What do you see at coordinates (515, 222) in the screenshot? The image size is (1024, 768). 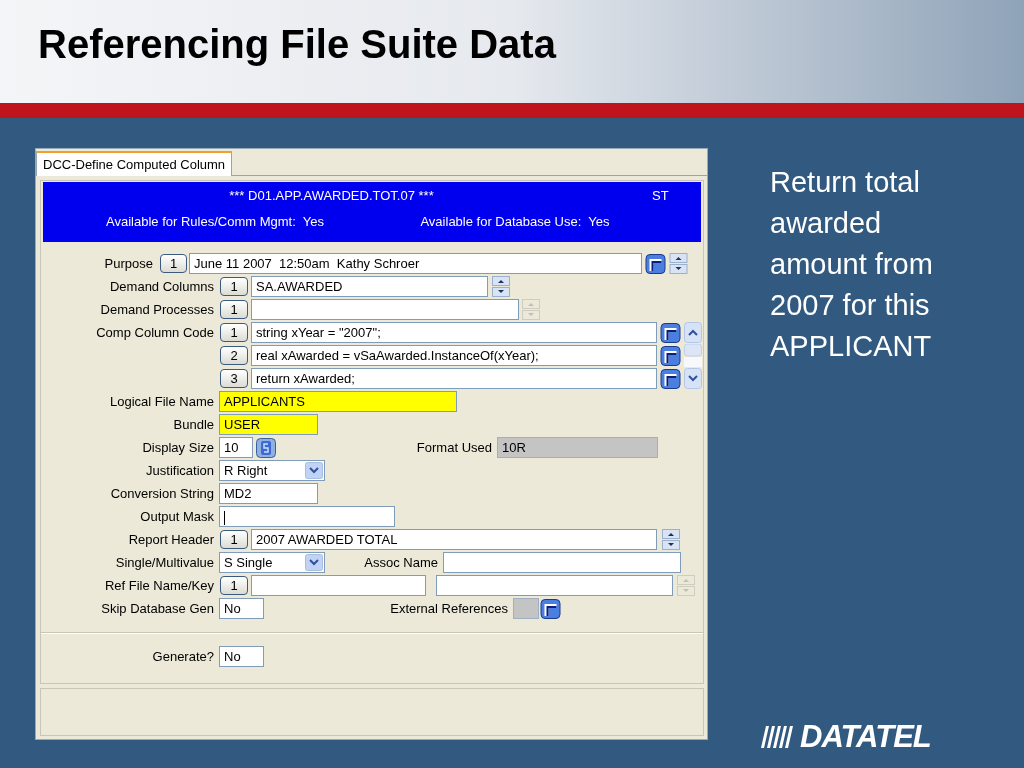 I see `database-availability: Available for Database Use: Yes` at bounding box center [515, 222].